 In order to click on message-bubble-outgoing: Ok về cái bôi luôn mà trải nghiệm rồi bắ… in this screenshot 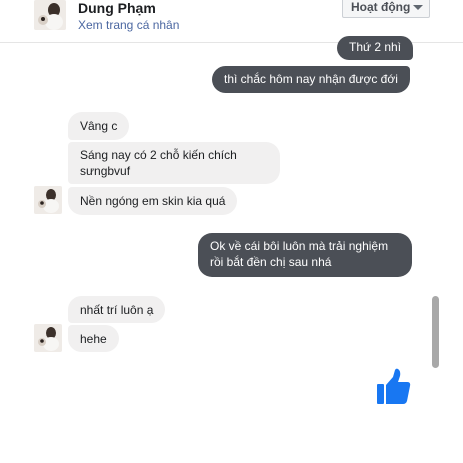, I will do `click(305, 255)`.